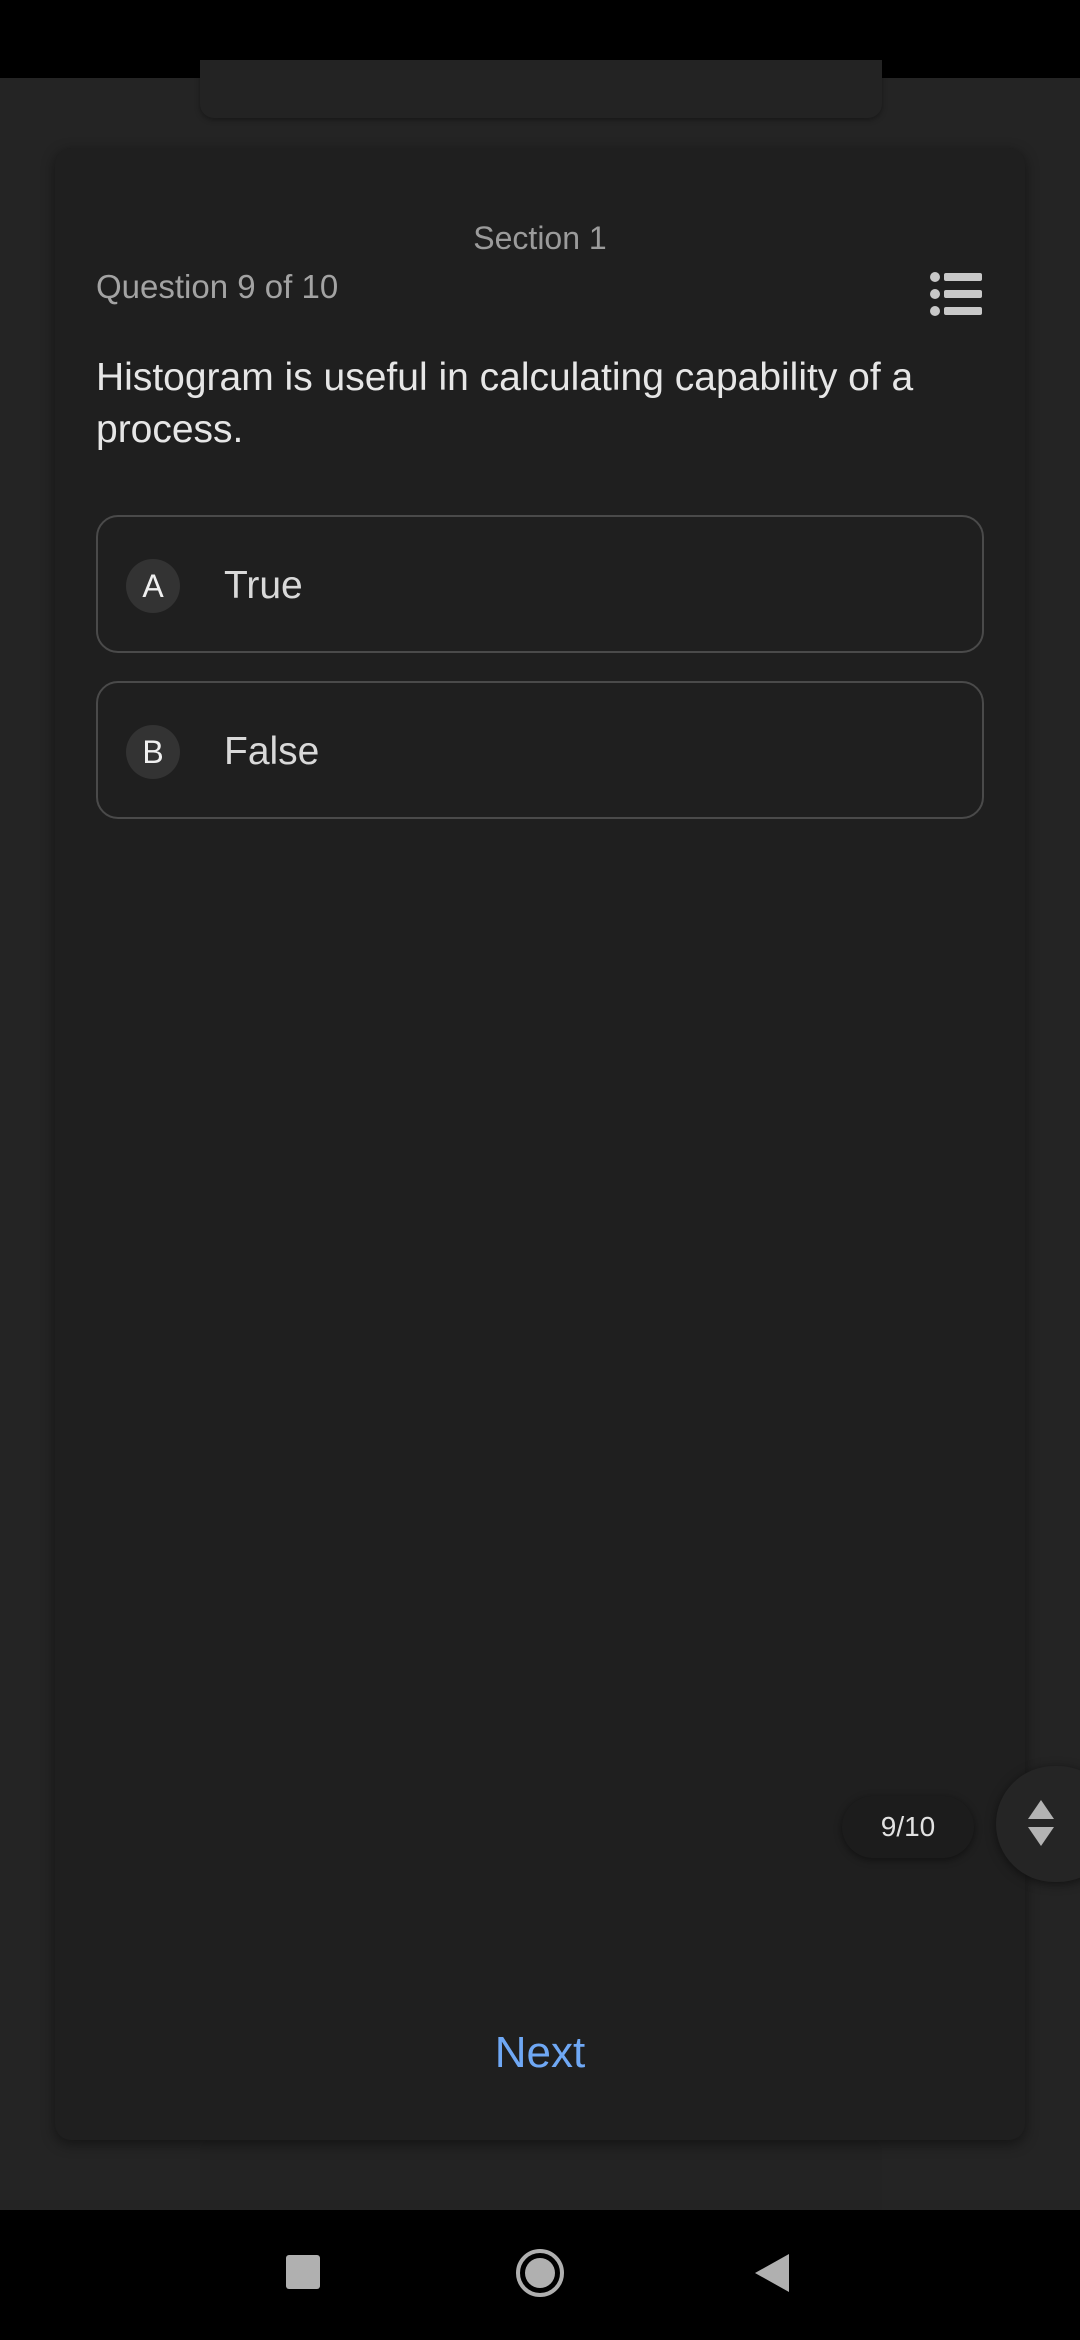  I want to click on previous-card-peek, so click(541, 89).